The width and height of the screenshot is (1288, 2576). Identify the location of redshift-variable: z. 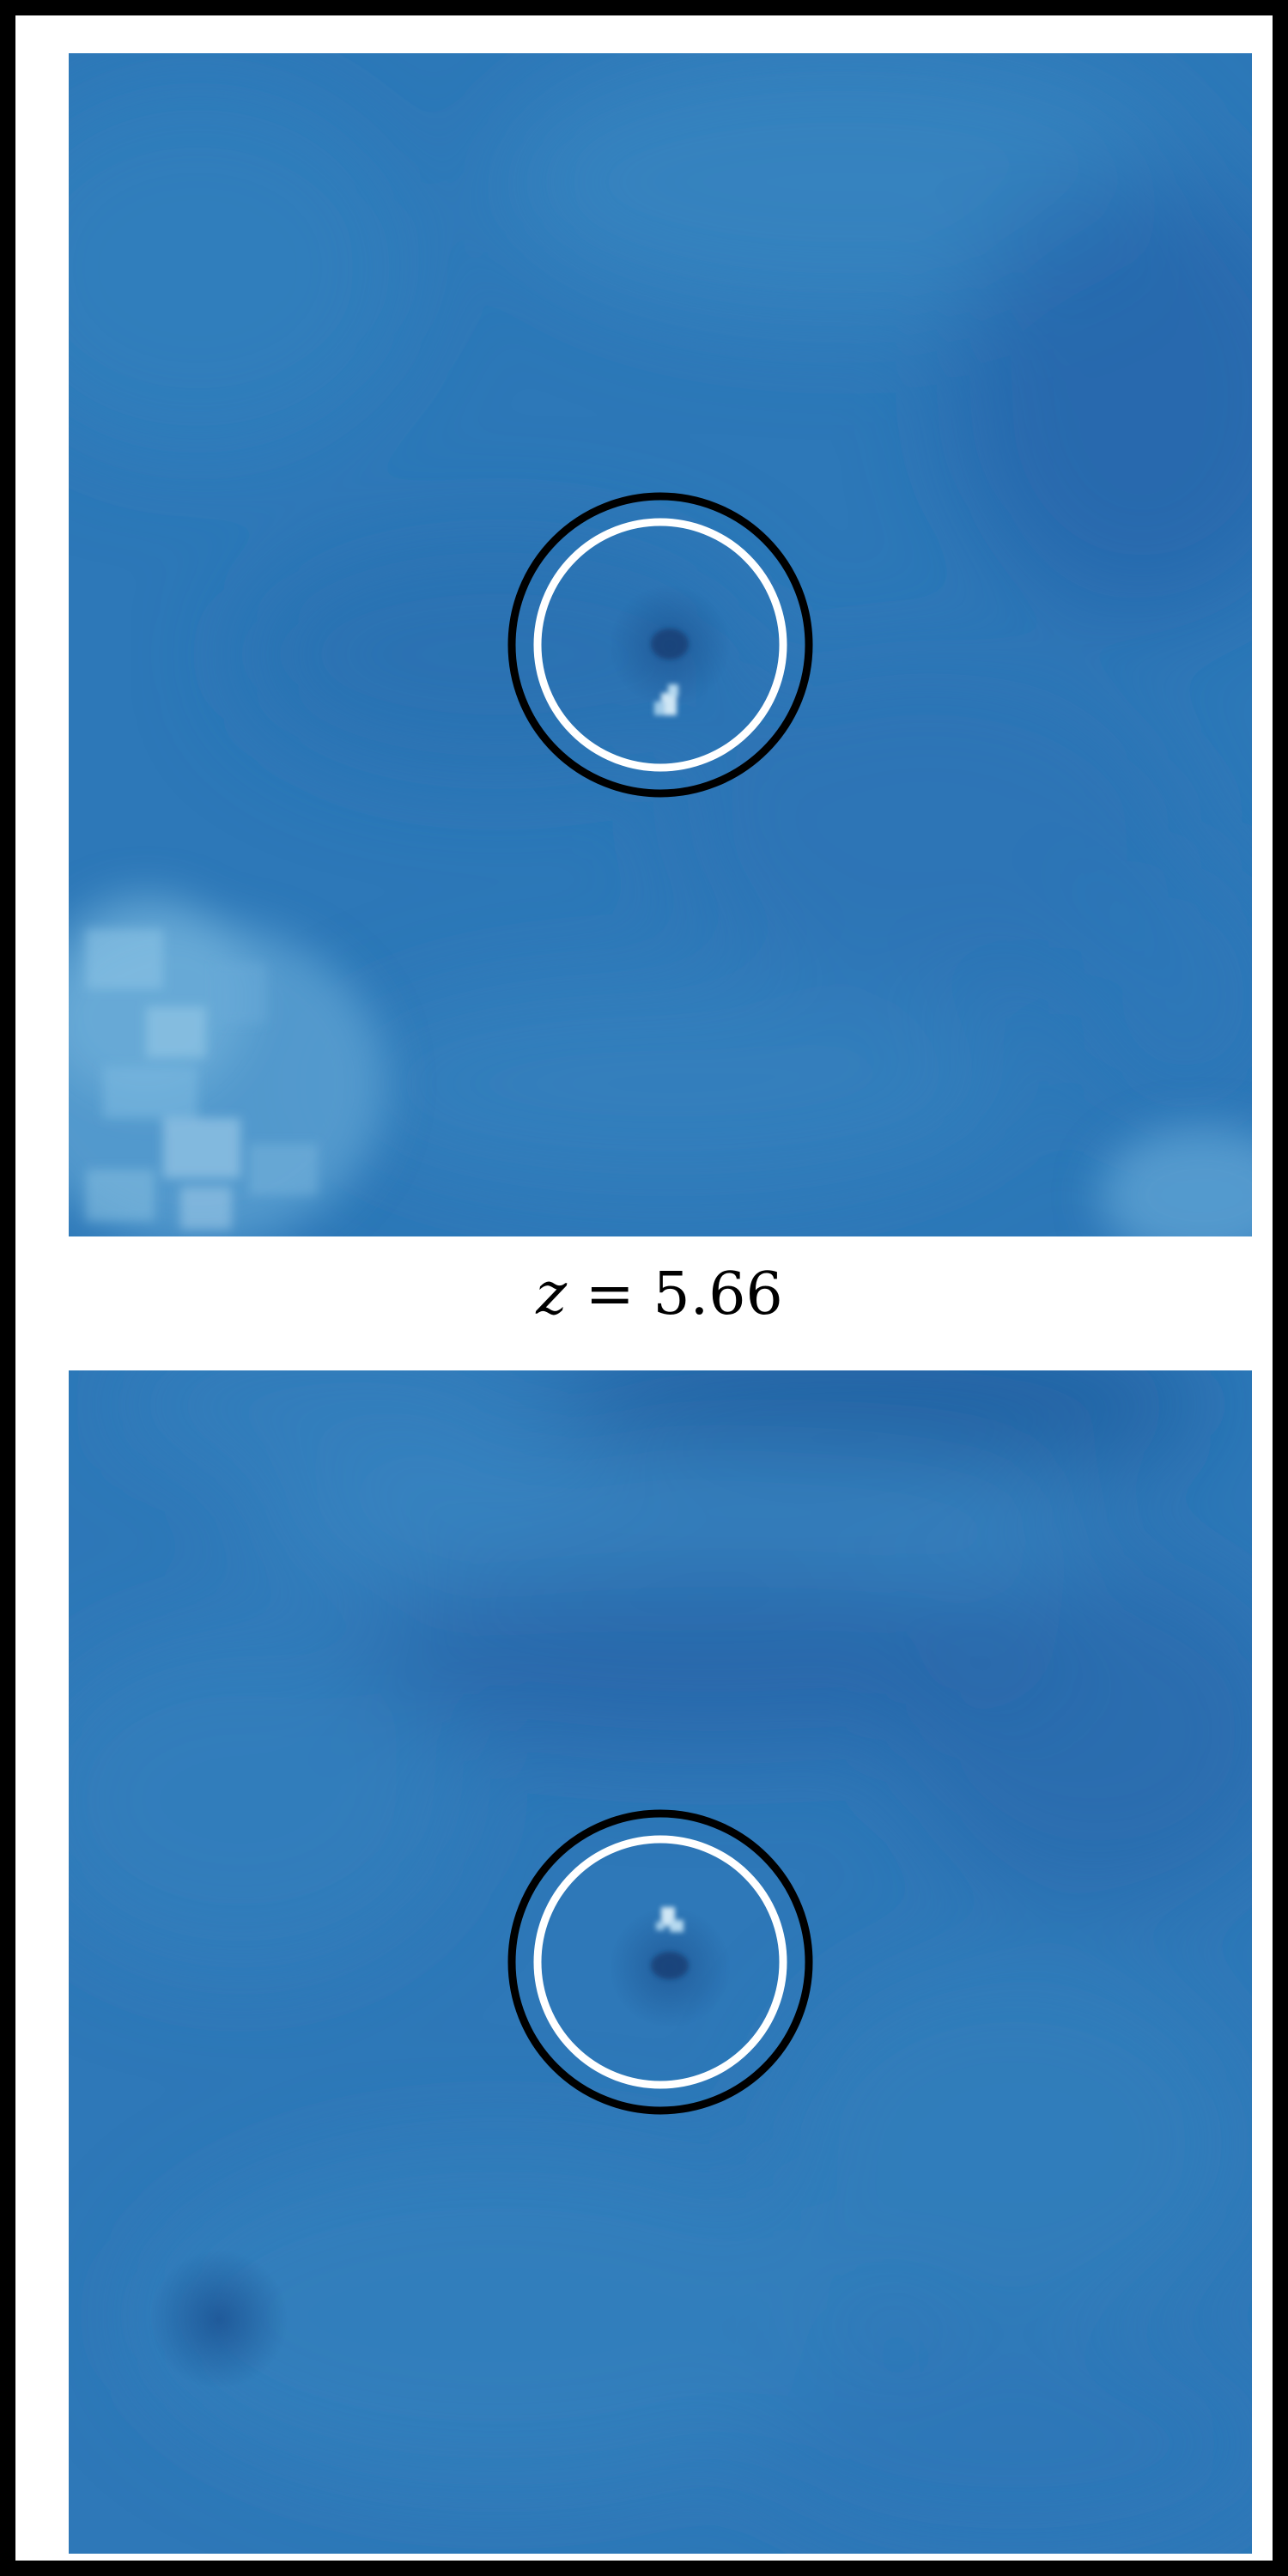
(552, 1294).